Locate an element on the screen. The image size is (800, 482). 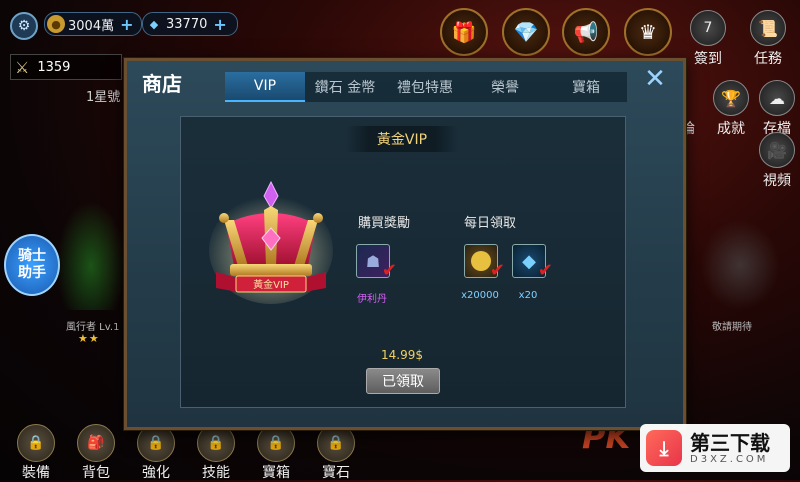
video-camera-icon: 🎥 is located at coordinates (777, 150).